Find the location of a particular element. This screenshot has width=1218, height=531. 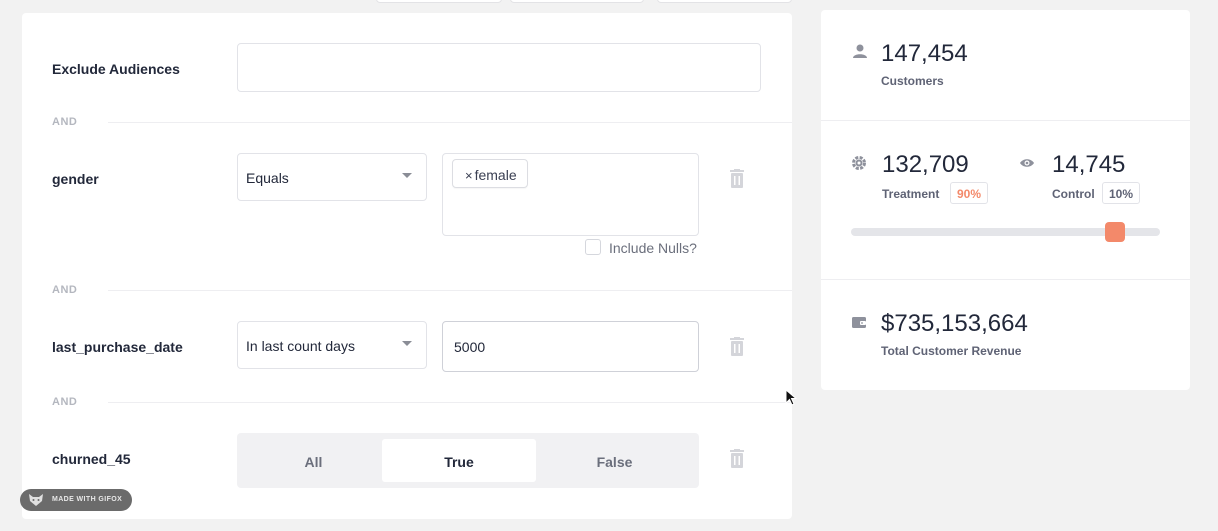

mouse-cursor-icon is located at coordinates (791, 397).